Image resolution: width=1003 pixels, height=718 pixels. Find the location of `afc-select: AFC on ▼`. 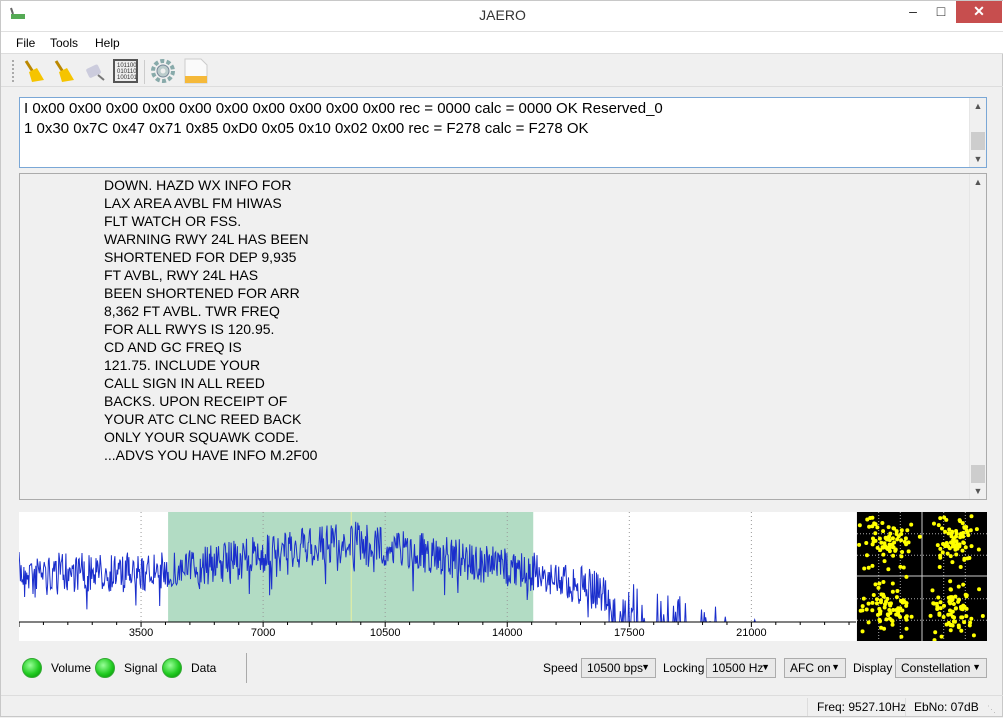

afc-select: AFC on ▼ is located at coordinates (815, 668).